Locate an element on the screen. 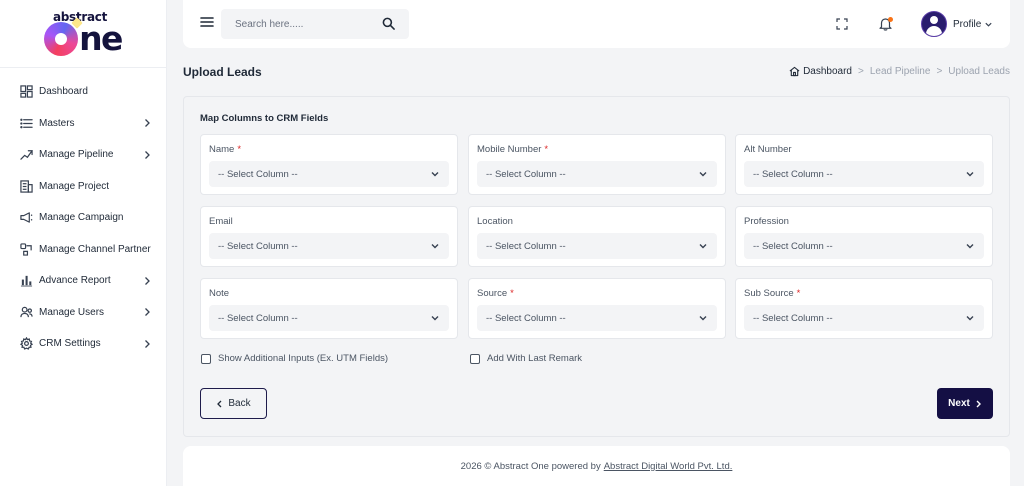 The width and height of the screenshot is (1024, 486). sub-source-column-select: -- Select Column -- is located at coordinates (864, 318).